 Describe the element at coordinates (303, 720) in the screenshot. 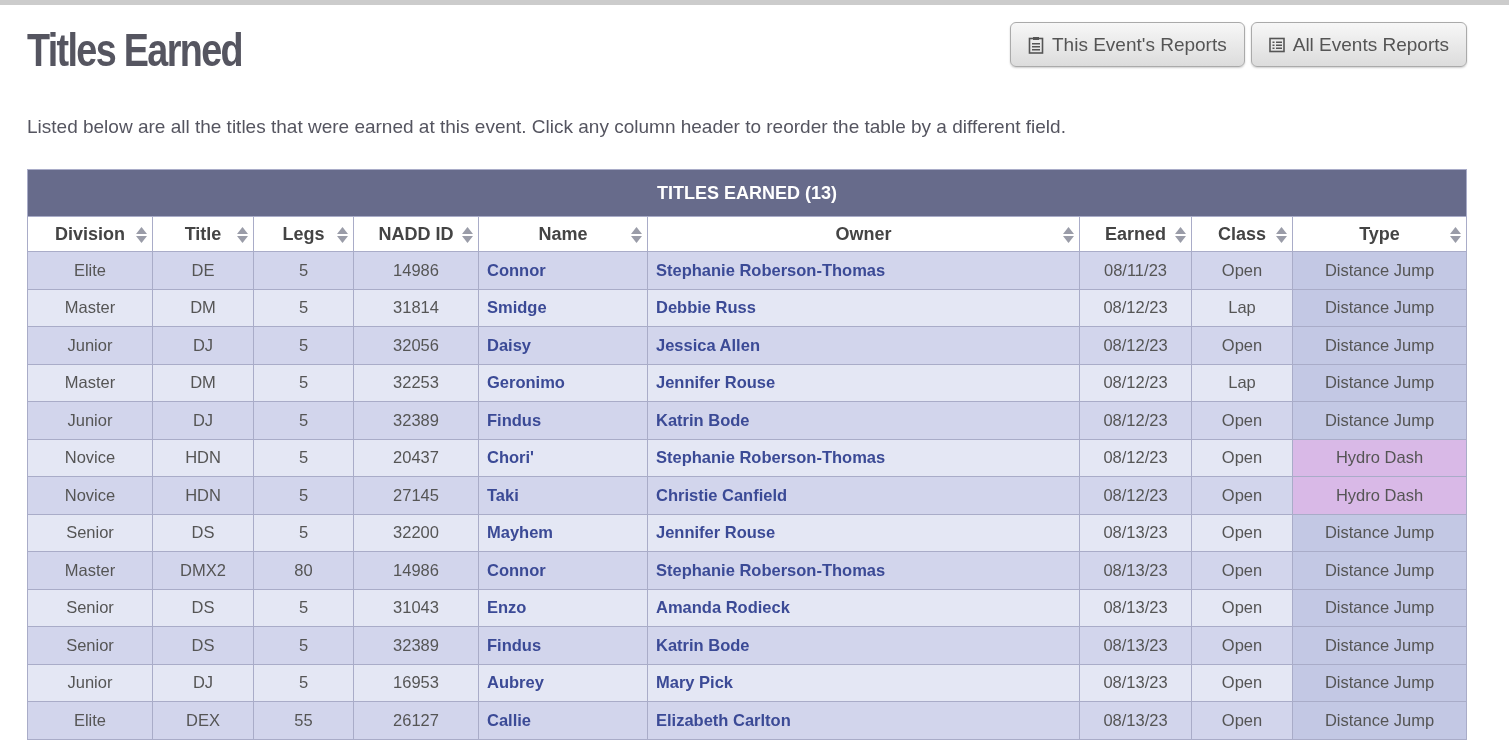

I see `table-cell: 55` at that location.